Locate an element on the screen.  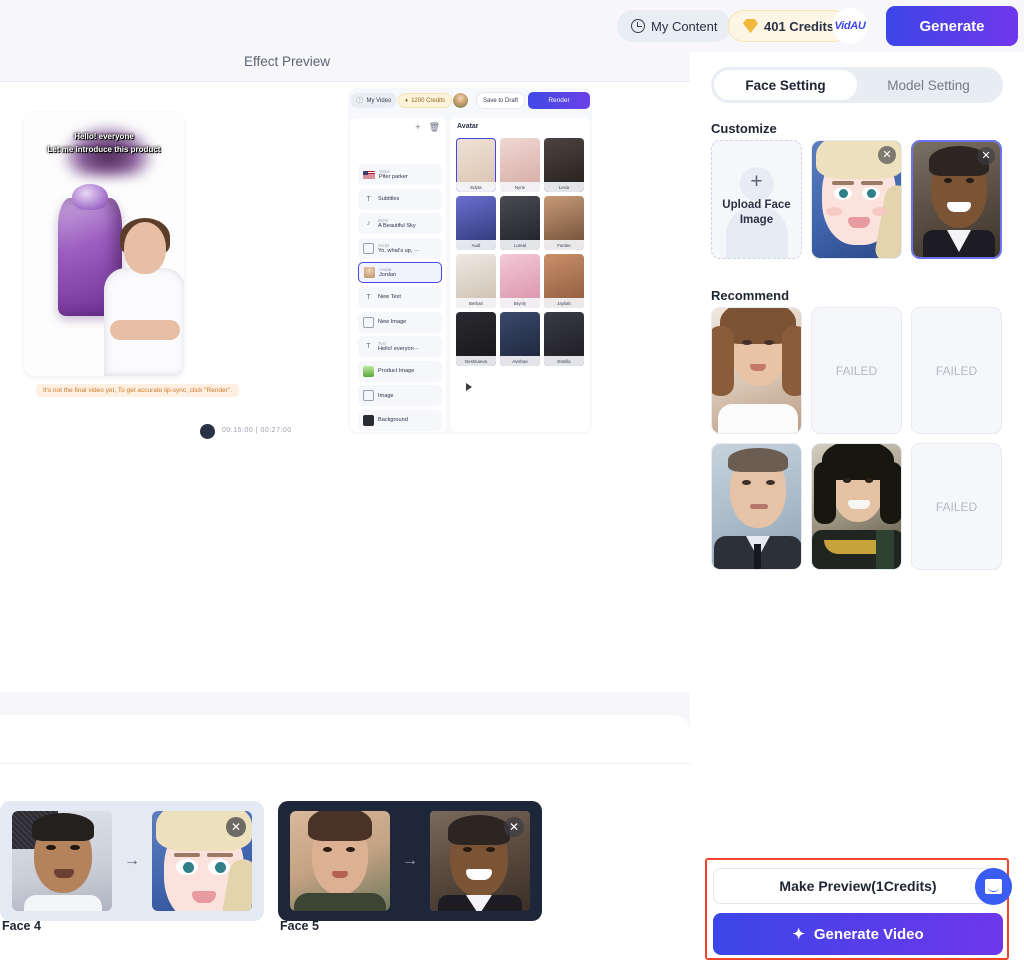
editor-avatar-name: Estella is located at coordinates (564, 361).